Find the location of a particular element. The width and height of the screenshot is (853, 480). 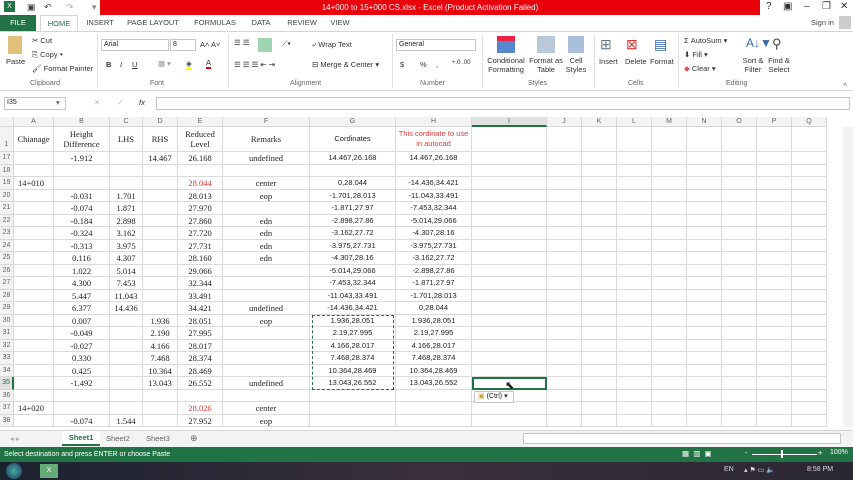

align-horizontal-icons: ☰ ☰ ☰ ⇤ ⇥ is located at coordinates (254, 64).